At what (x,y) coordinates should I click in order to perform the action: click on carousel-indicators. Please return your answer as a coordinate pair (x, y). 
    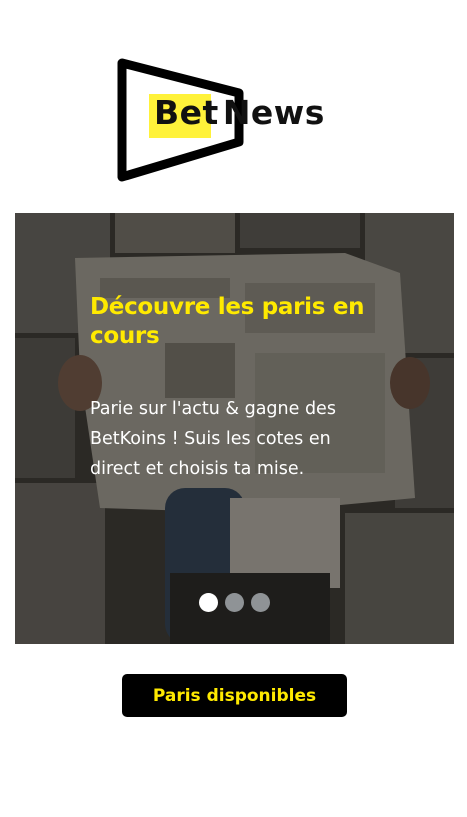
    Looking at the image, I should click on (234, 602).